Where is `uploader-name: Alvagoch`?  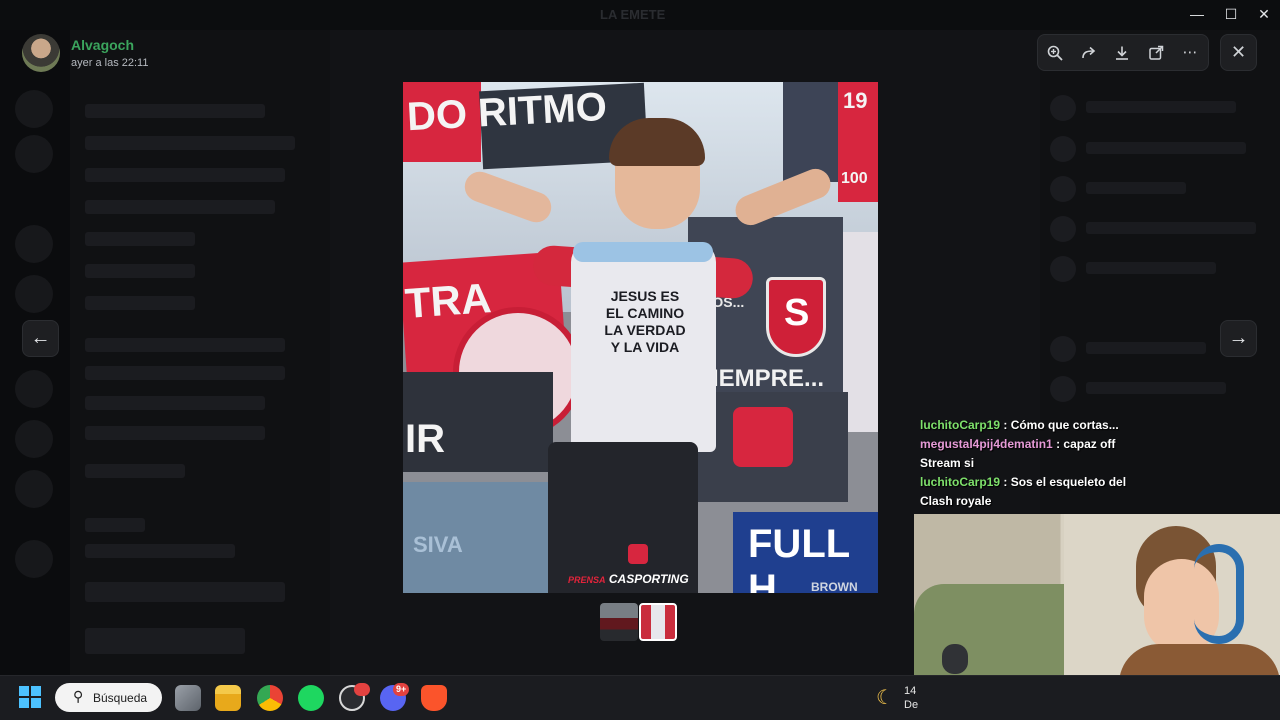
uploader-name: Alvagoch is located at coordinates (102, 45).